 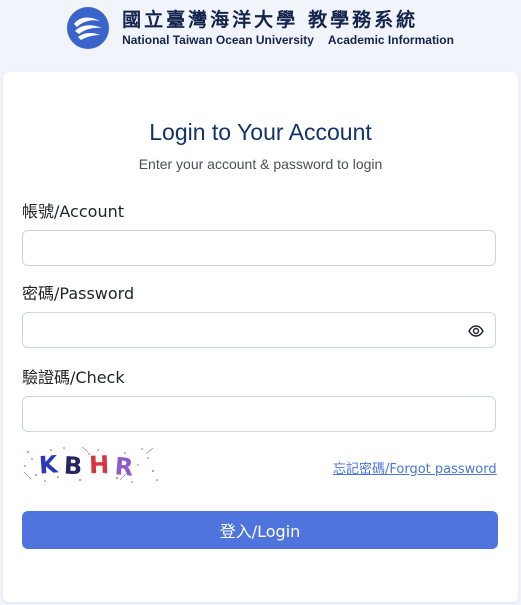 I want to click on captcha-char-4: R, so click(x=124, y=467).